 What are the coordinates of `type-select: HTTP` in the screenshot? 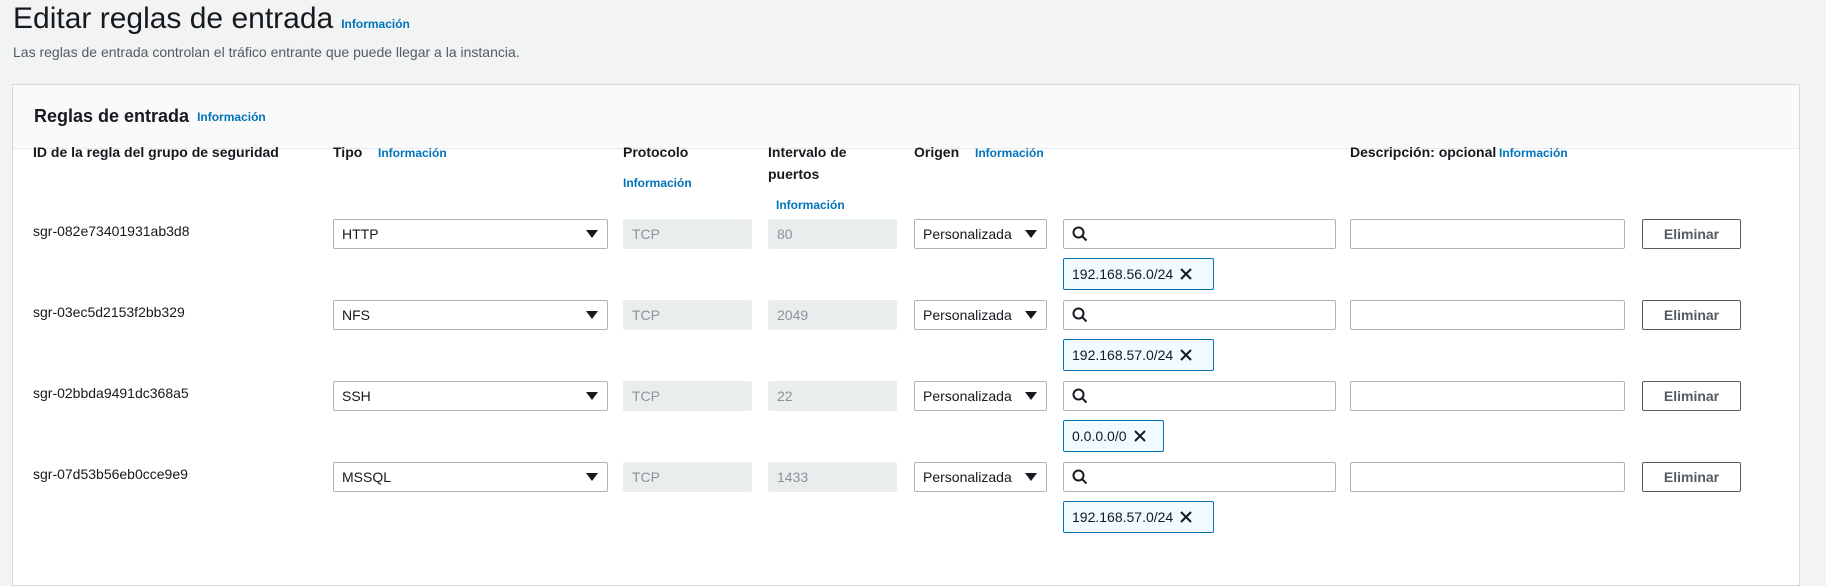 It's located at (470, 234).